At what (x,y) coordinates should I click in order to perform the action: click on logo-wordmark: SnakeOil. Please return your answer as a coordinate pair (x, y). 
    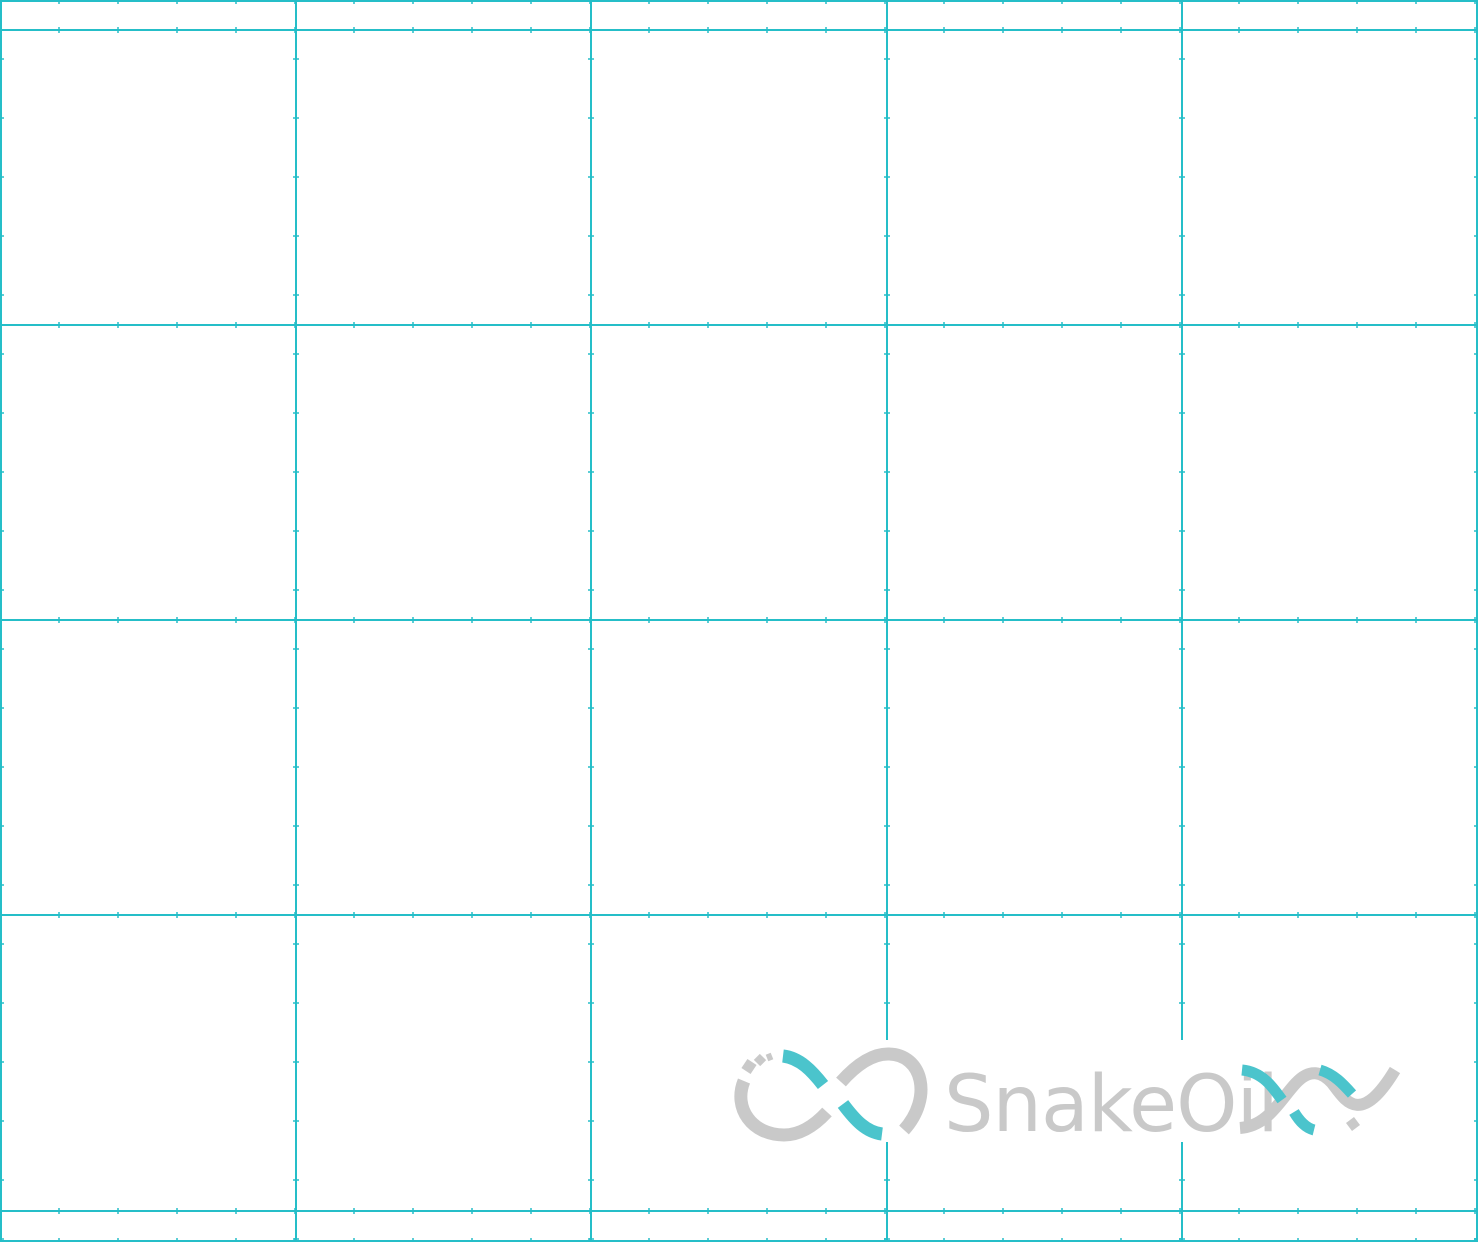
    Looking at the image, I should click on (1111, 1105).